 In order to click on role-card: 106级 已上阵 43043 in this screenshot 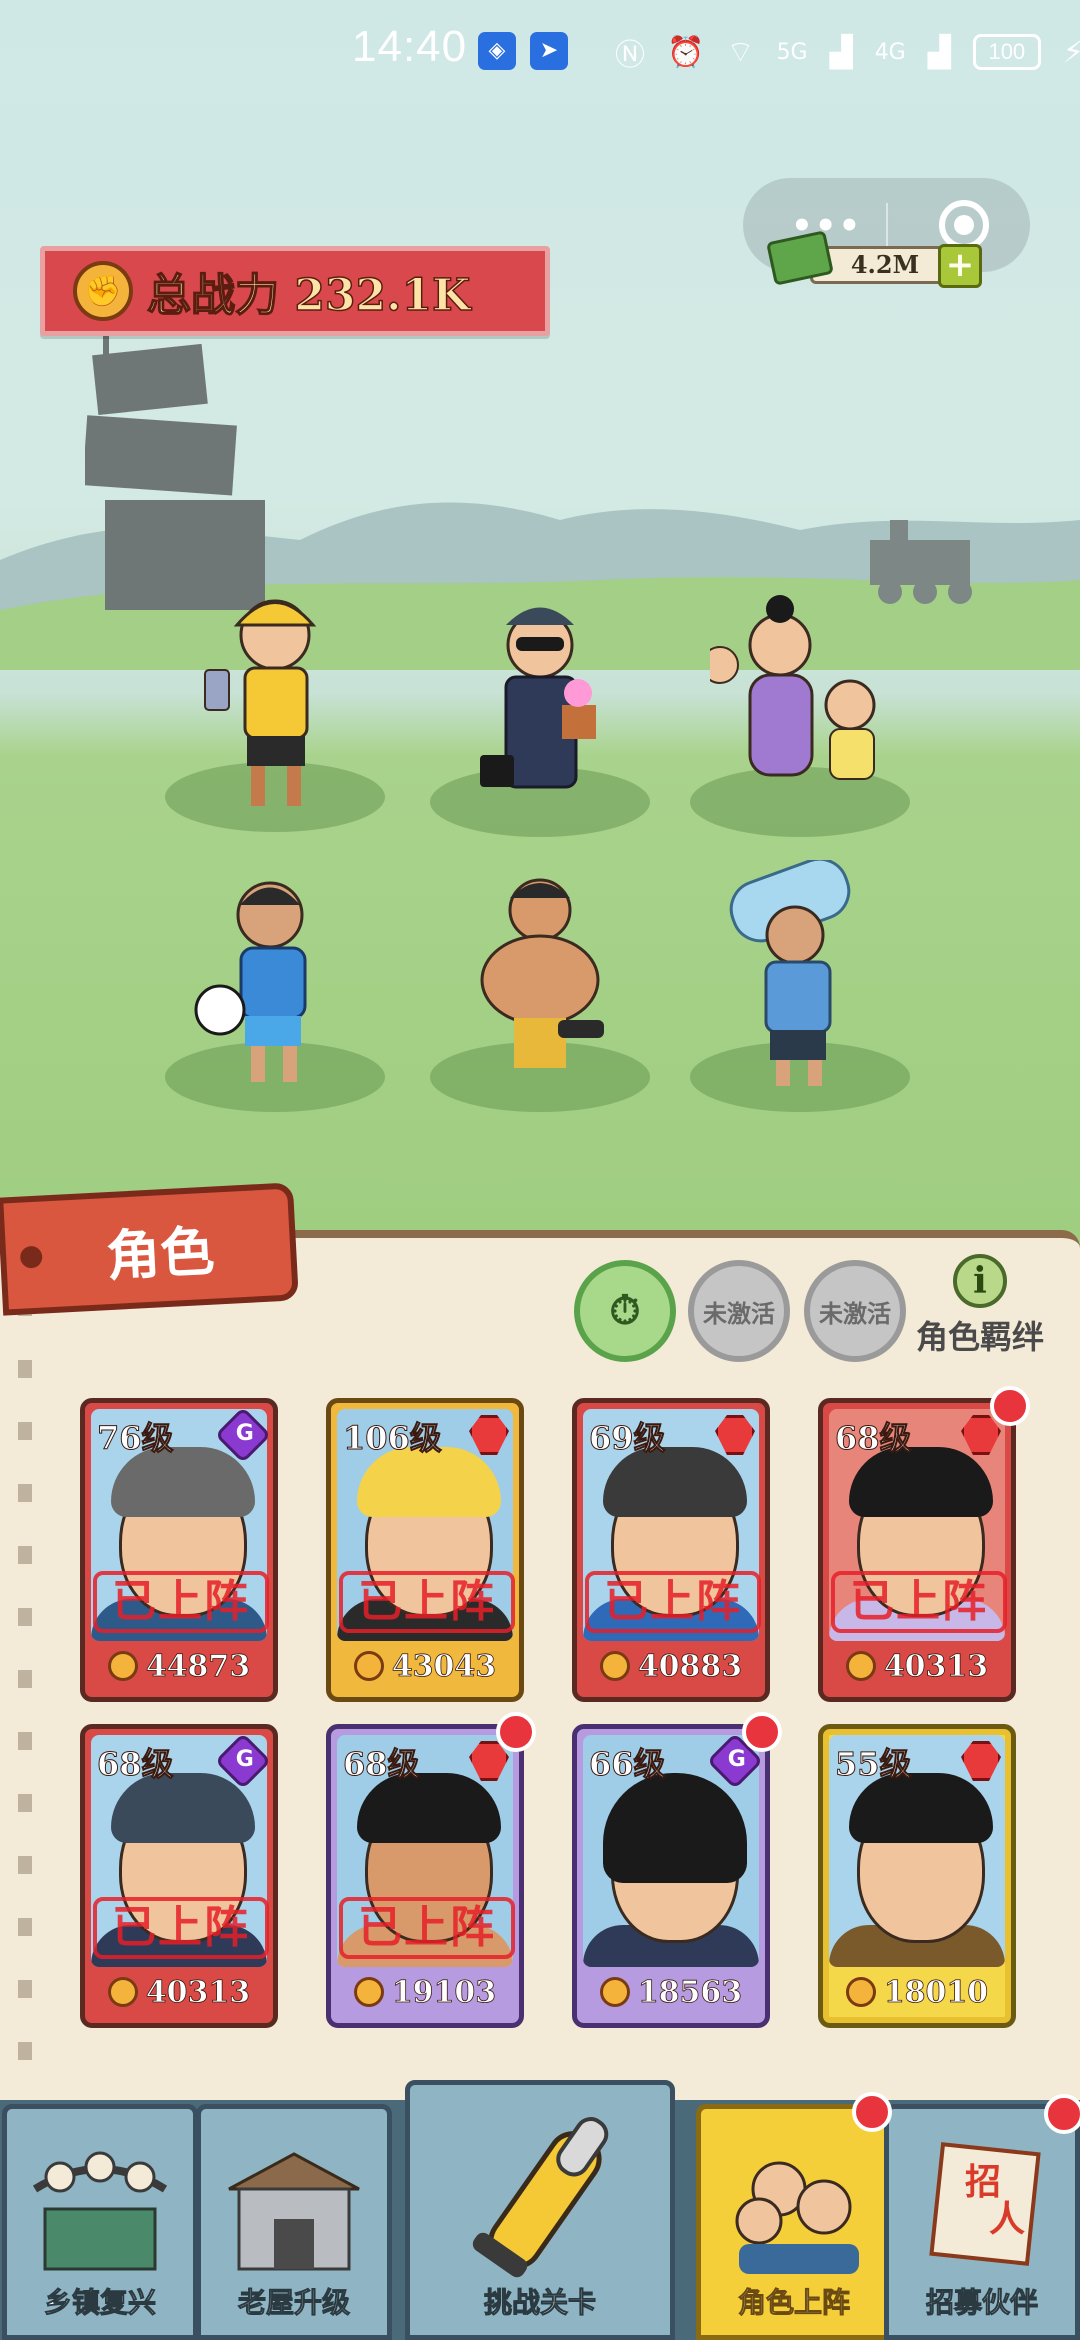, I will do `click(425, 1550)`.